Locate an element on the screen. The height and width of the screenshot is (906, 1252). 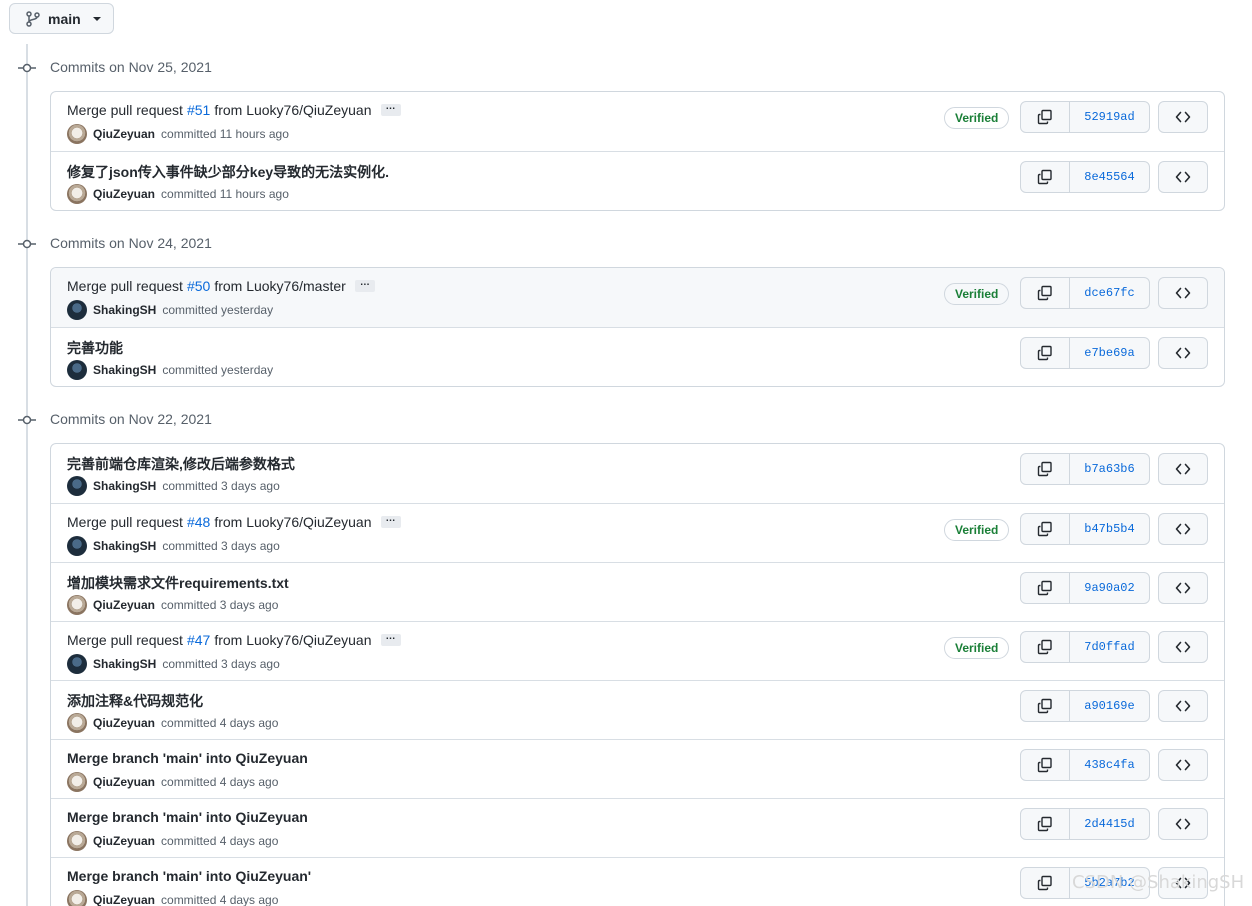
commit-message: 添加注释&代码规范化 is located at coordinates (135, 701).